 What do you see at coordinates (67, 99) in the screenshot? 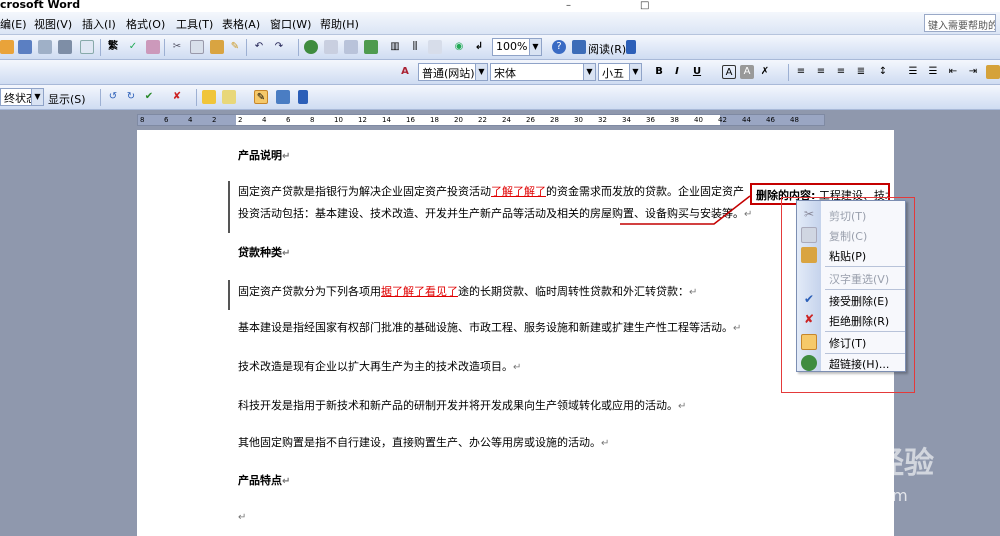
I see `show-menu-button: 显示(S)` at bounding box center [67, 99].